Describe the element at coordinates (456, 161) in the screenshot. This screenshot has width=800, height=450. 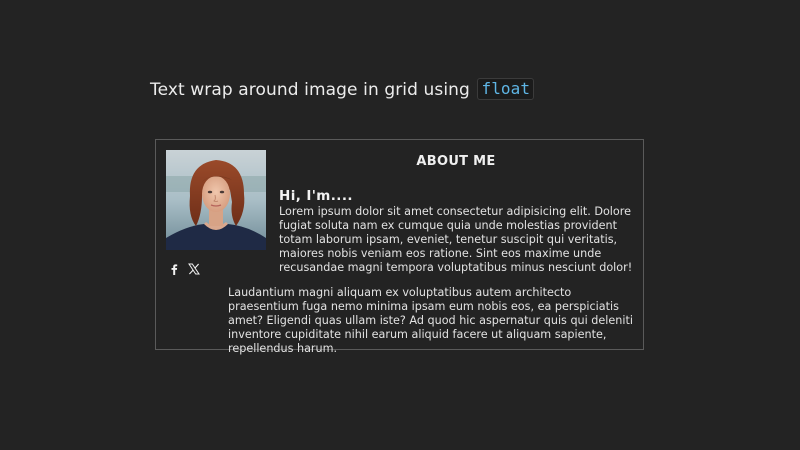
I see `about-title: ABOUT ME` at that location.